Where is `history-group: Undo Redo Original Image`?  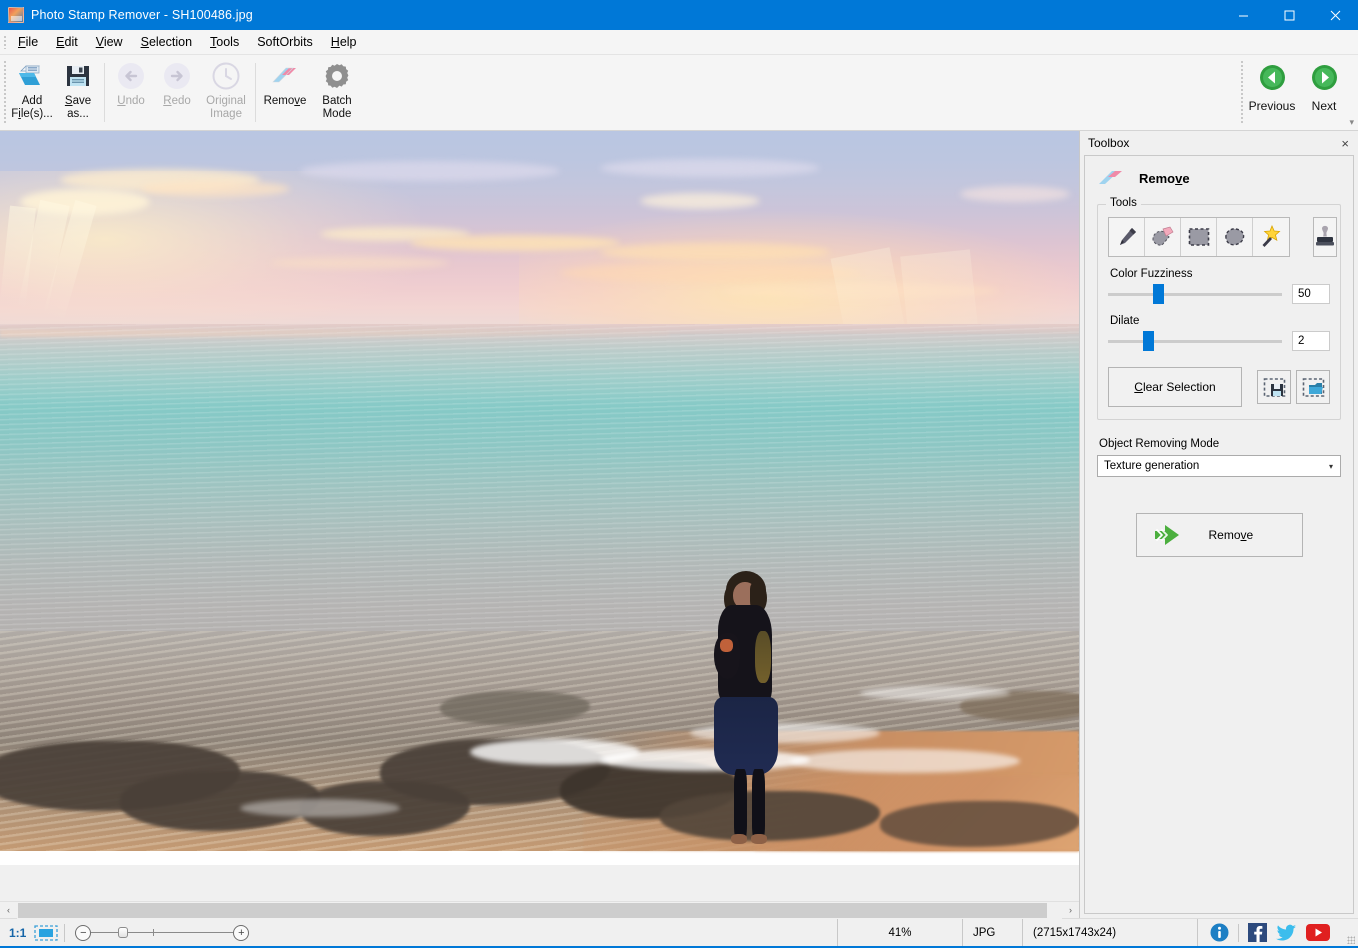 history-group: Undo Redo Original Image is located at coordinates (180, 92).